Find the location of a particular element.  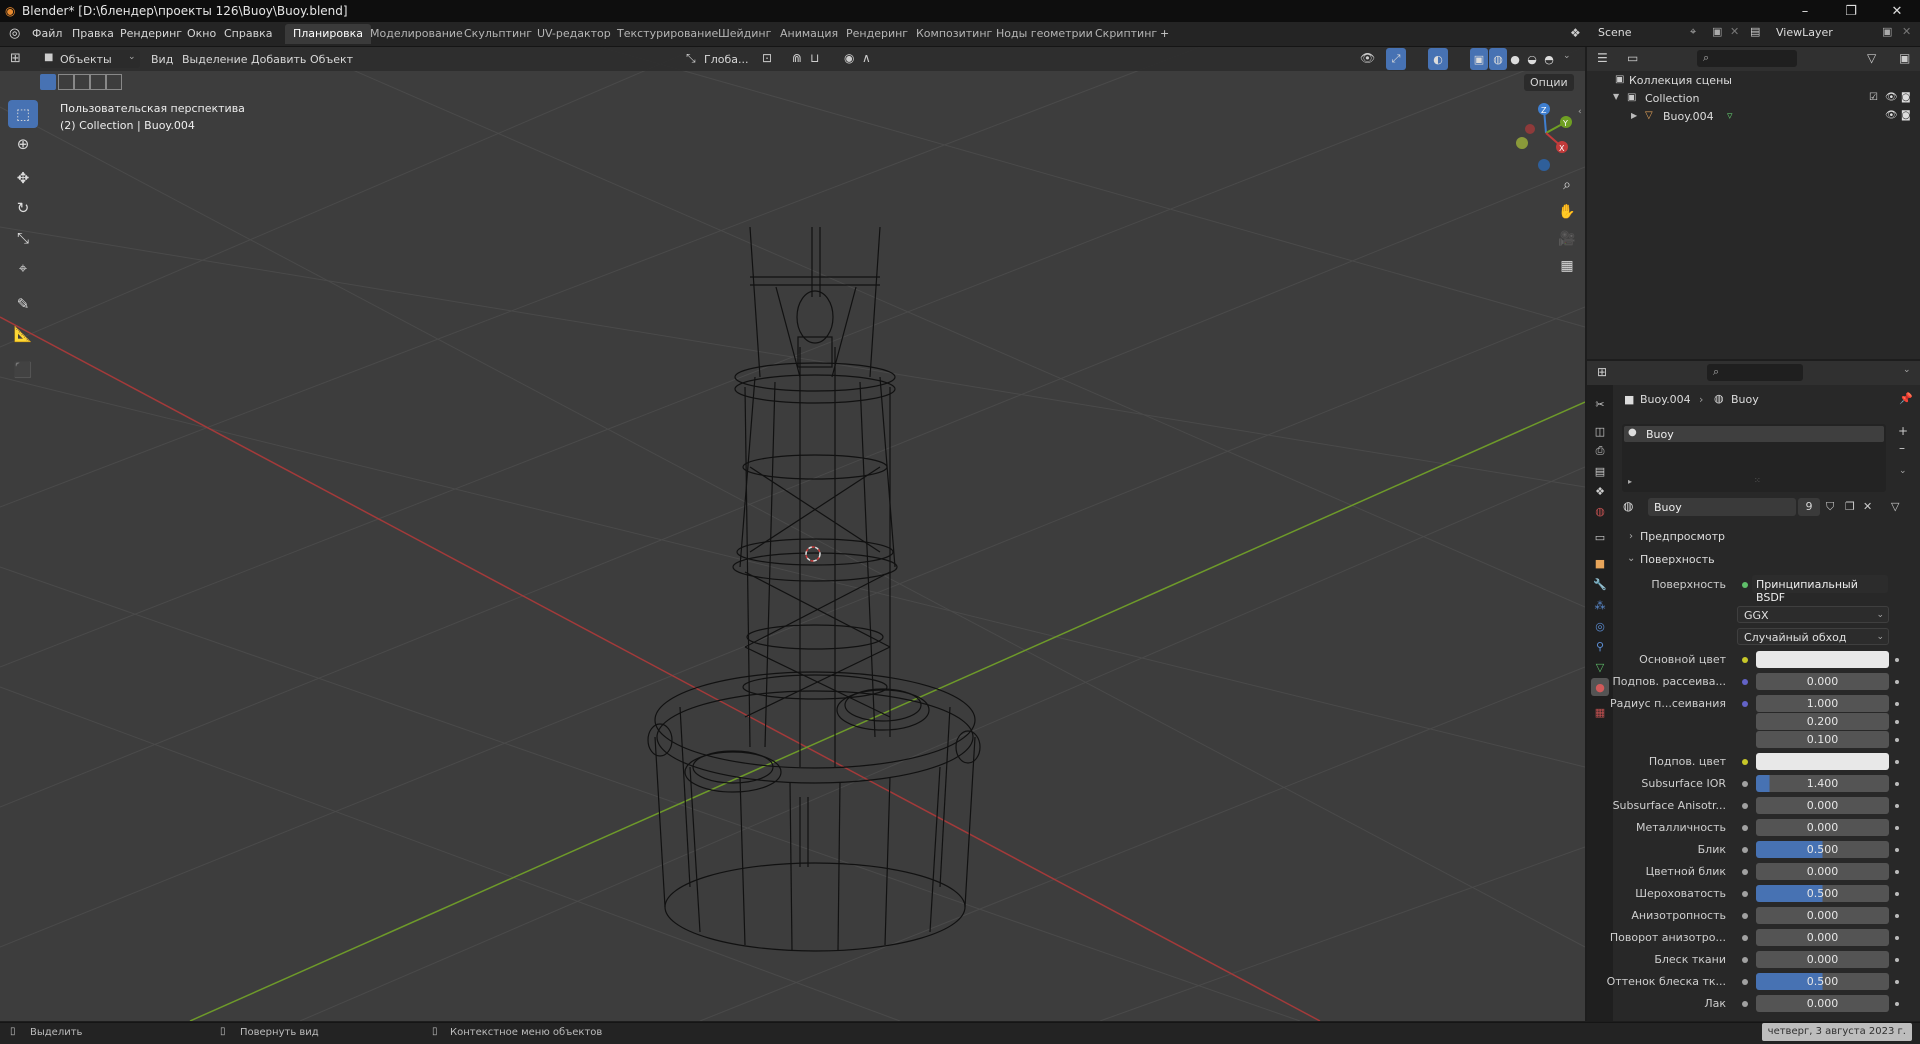

add-workspace-button: + is located at coordinates (1164, 34).